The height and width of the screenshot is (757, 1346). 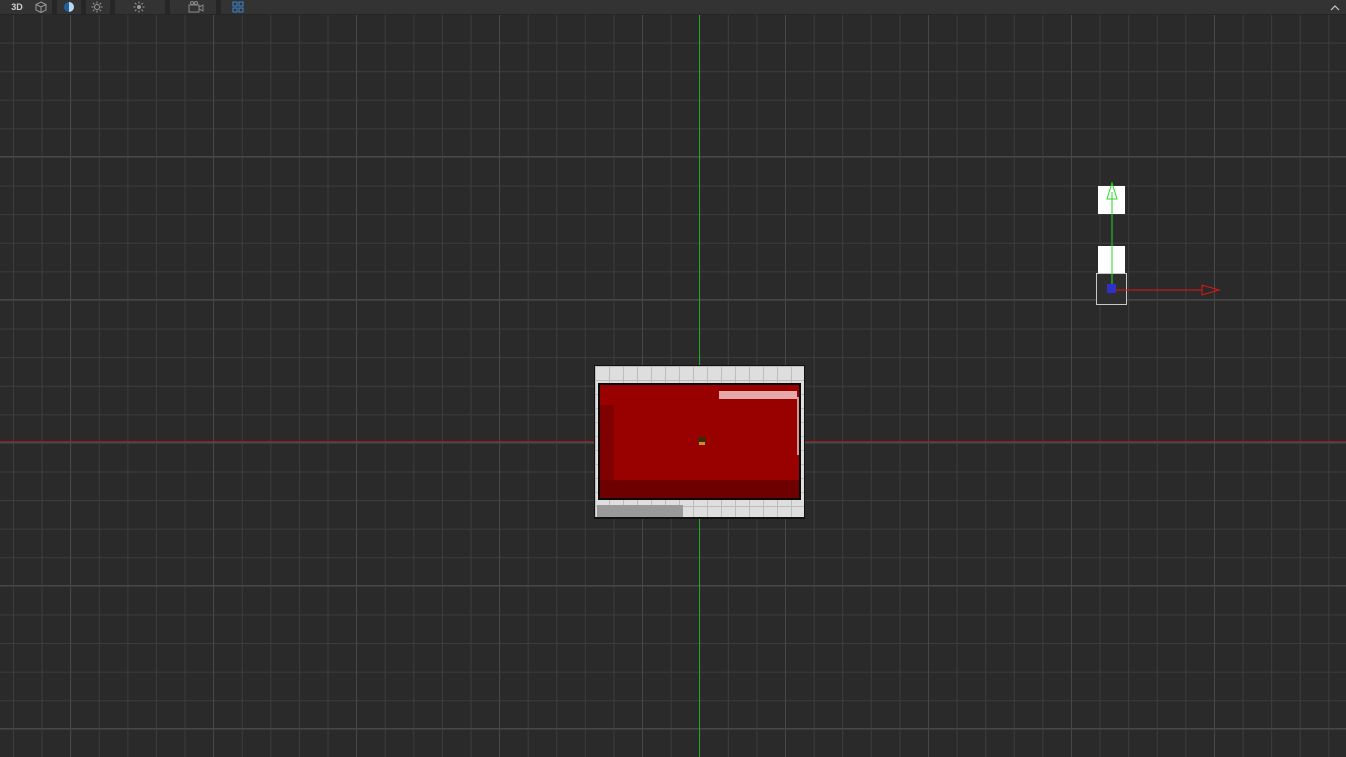 What do you see at coordinates (196, 7) in the screenshot?
I see `camera-icon` at bounding box center [196, 7].